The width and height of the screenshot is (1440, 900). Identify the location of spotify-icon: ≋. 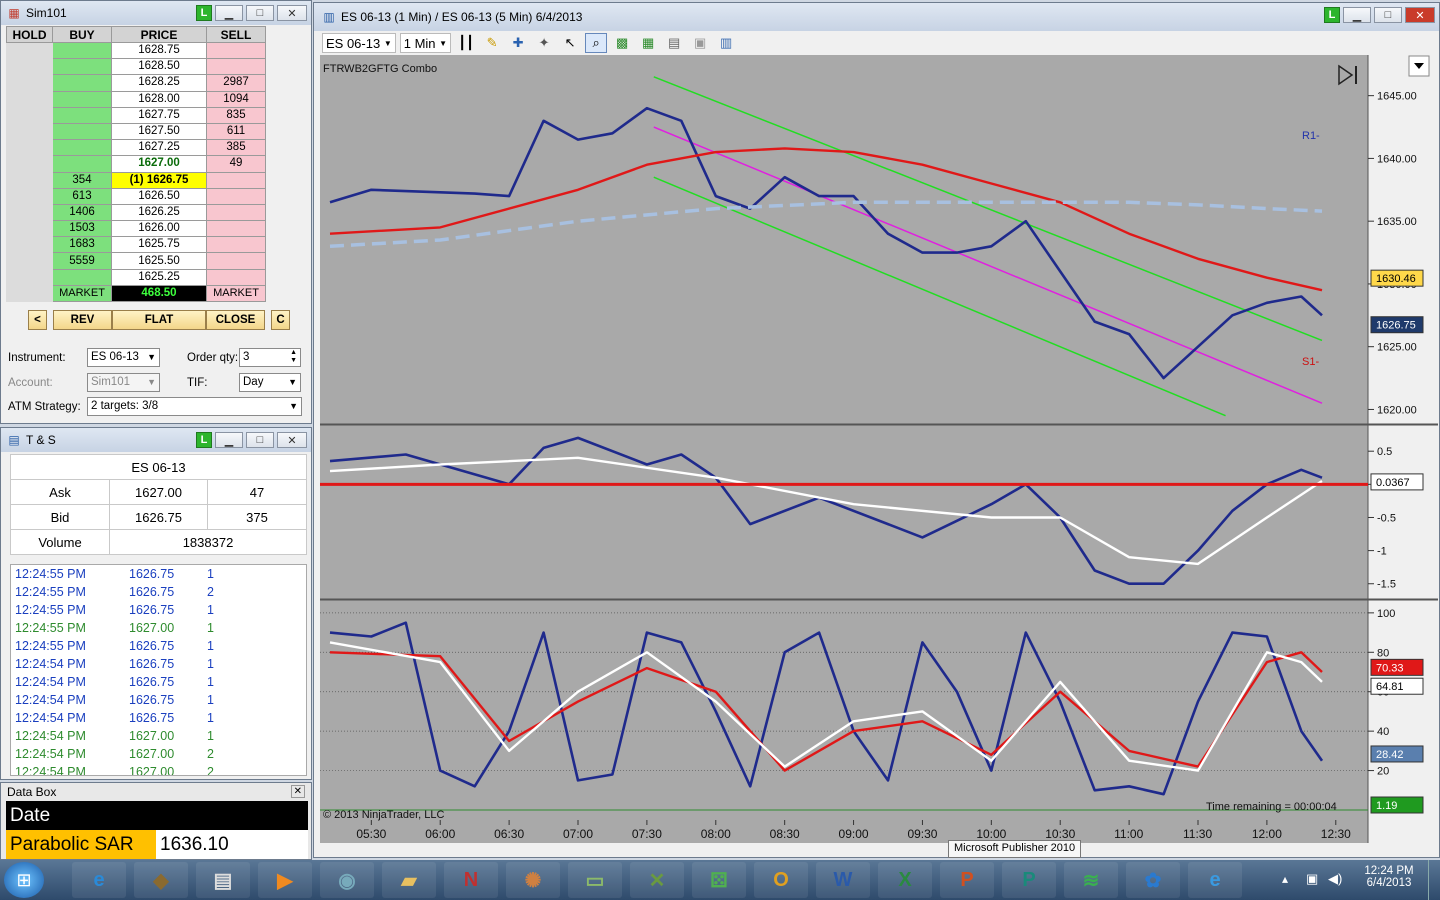
(1091, 880).